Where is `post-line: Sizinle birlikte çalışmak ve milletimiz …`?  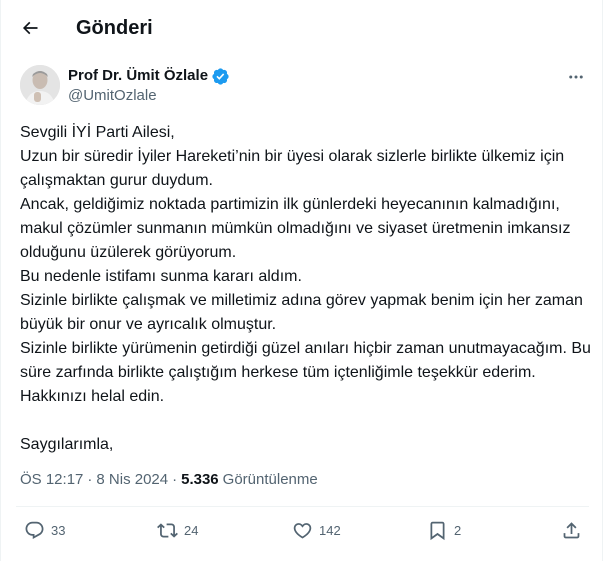
post-line: Sizinle birlikte çalışmak ve milletimiz … is located at coordinates (301, 312).